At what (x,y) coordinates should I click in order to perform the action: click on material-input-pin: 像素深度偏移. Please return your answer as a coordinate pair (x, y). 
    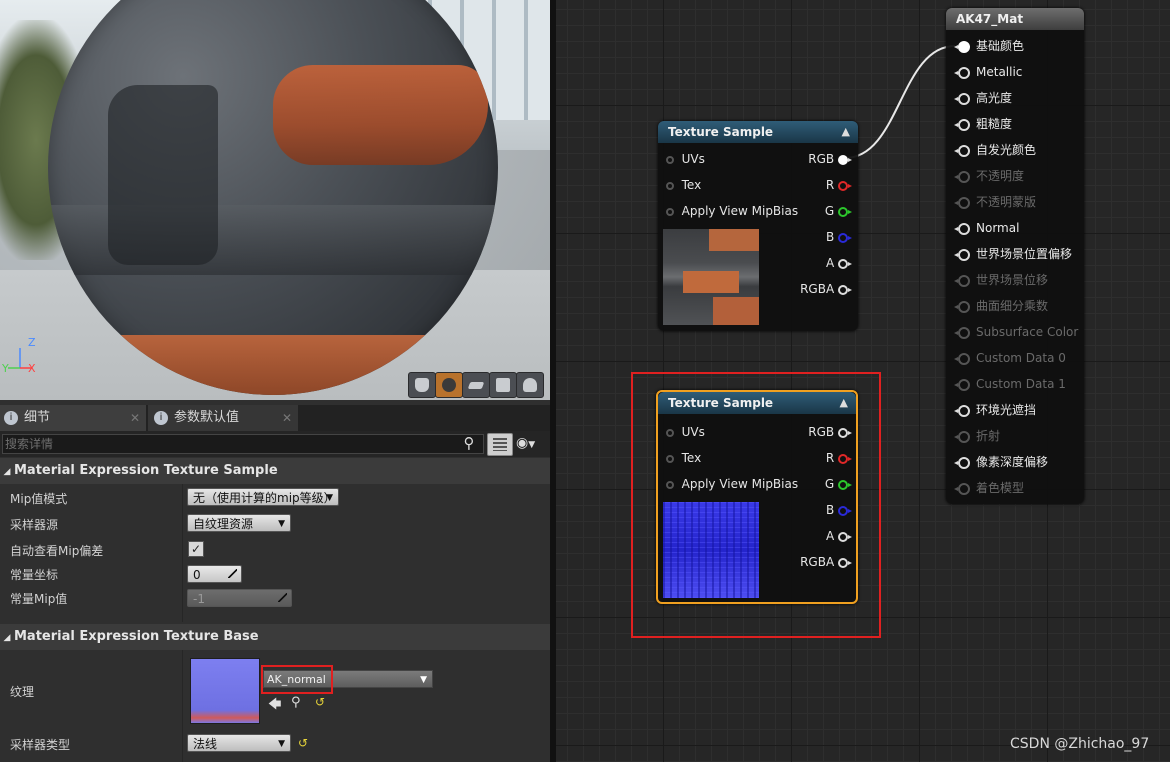
    Looking at the image, I should click on (1015, 462).